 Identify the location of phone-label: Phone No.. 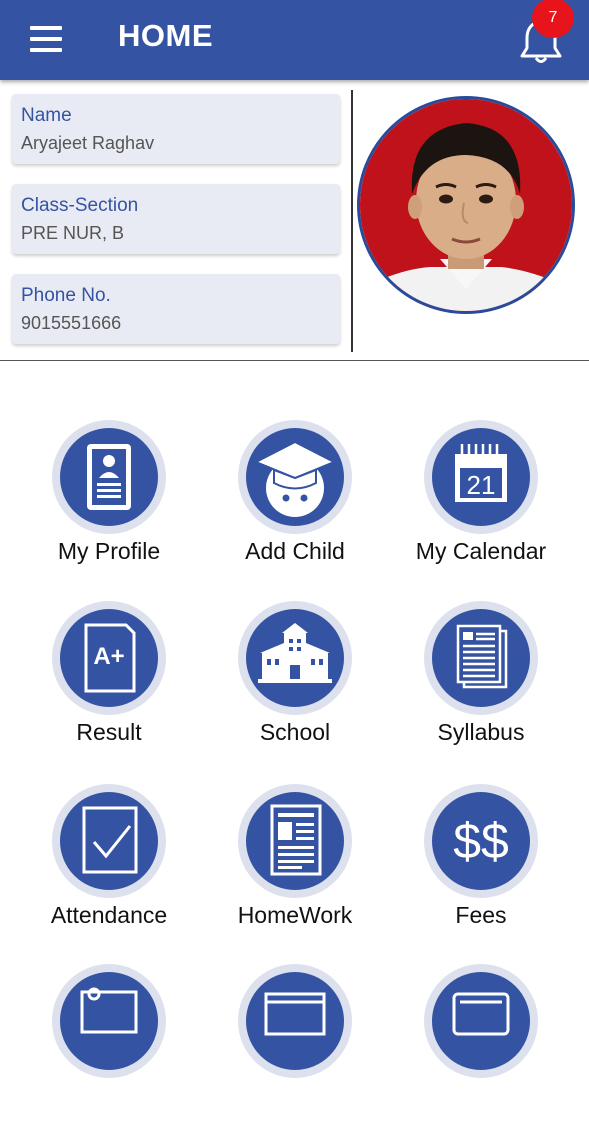
(66, 295).